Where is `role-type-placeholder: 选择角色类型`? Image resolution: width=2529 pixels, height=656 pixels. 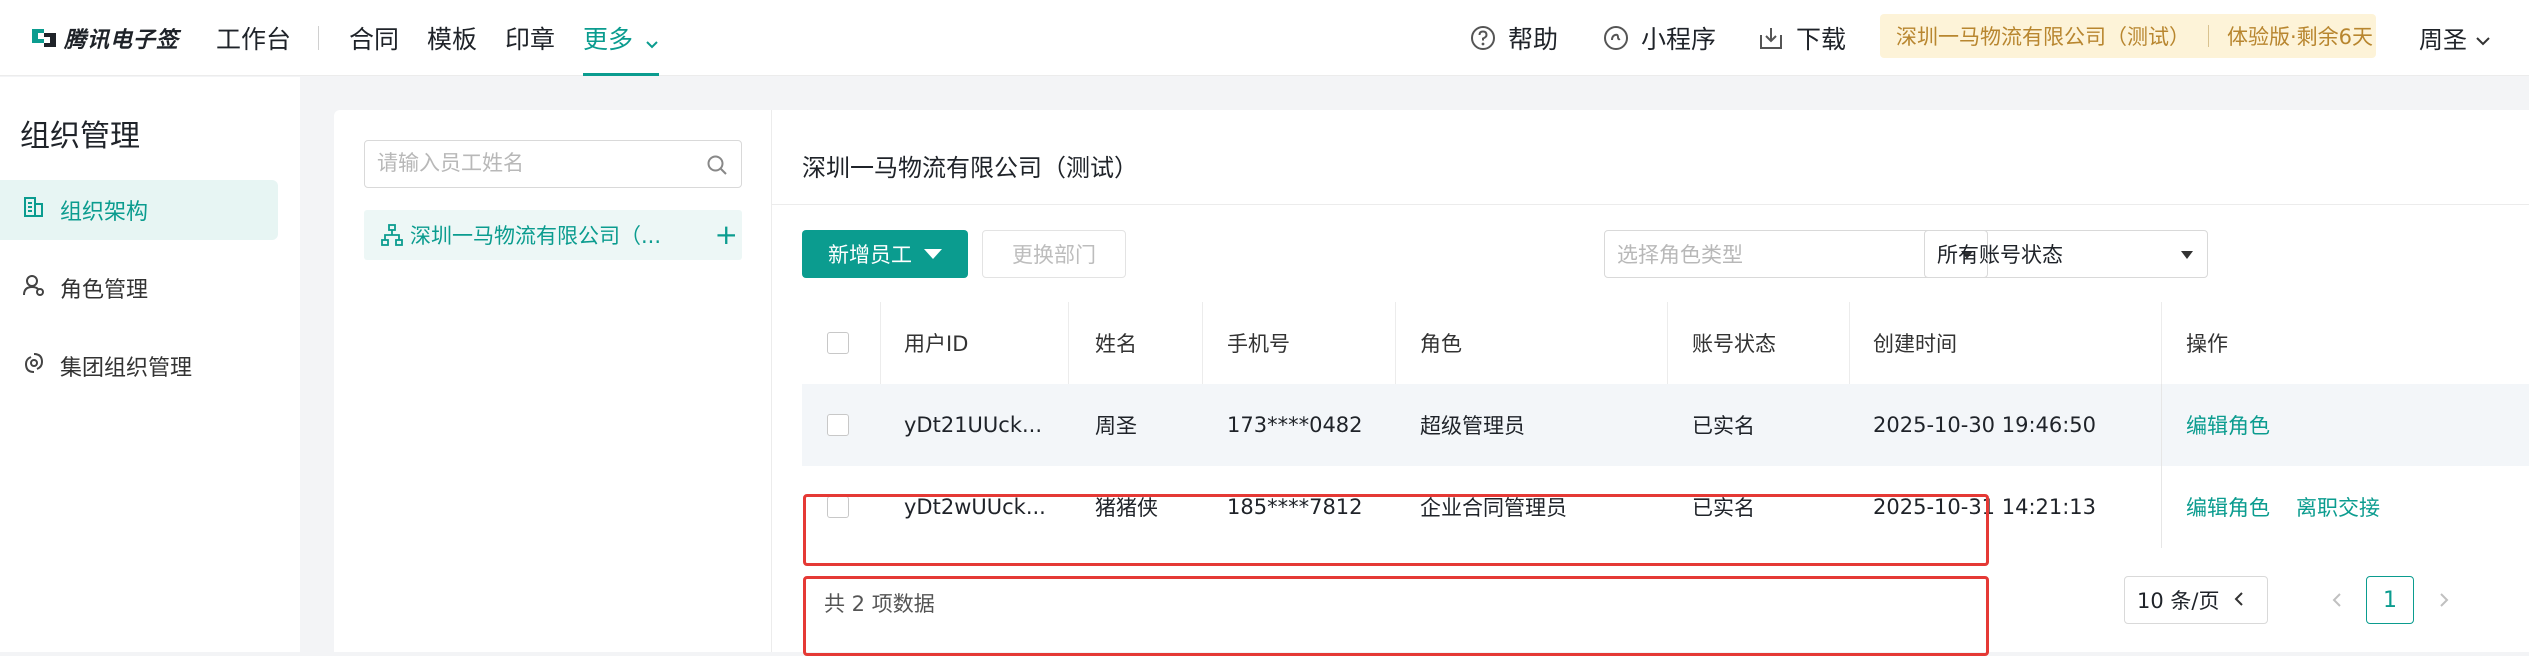
role-type-placeholder: 选择角色类型 is located at coordinates (1680, 255).